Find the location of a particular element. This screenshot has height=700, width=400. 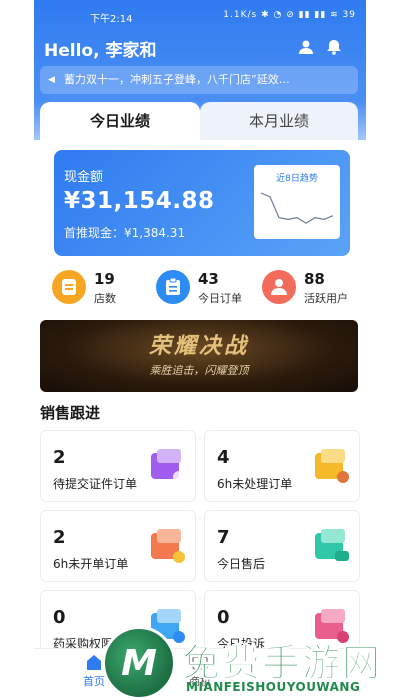

stat-stores-value: 19 is located at coordinates (104, 279).